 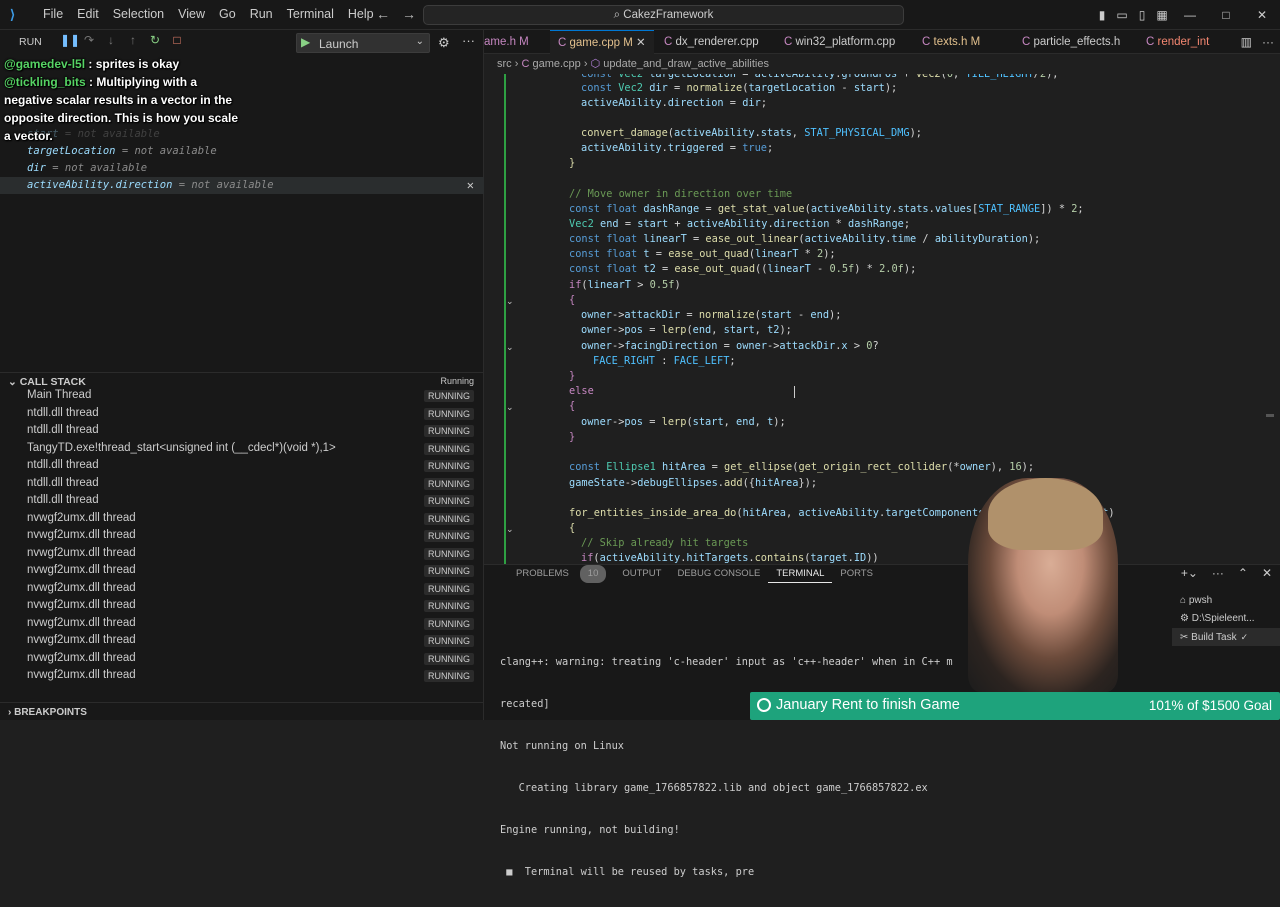 What do you see at coordinates (227, 15) in the screenshot?
I see `menu-go: Go` at bounding box center [227, 15].